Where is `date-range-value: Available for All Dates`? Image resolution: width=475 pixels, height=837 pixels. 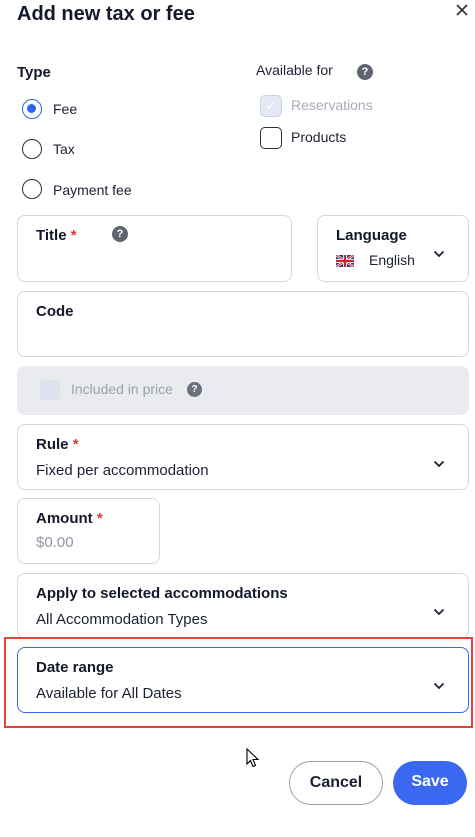 date-range-value: Available for All Dates is located at coordinates (109, 693).